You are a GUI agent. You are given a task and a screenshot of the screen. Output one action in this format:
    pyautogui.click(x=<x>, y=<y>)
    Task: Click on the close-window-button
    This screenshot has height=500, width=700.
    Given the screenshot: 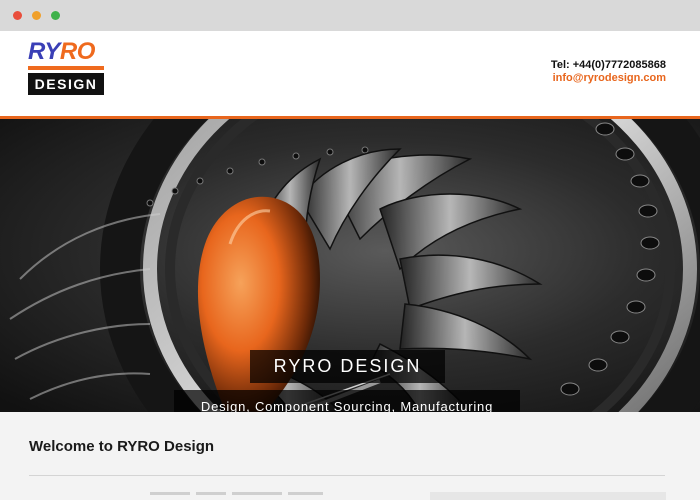 What is the action you would take?
    pyautogui.click(x=17, y=15)
    